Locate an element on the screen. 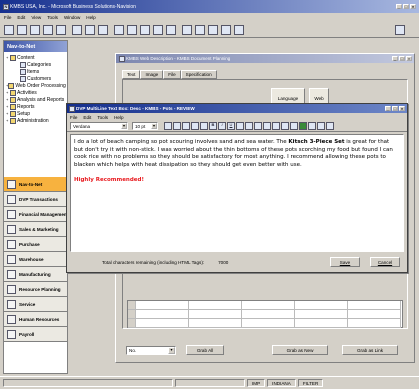  module-button: Resource Planning is located at coordinates (35, 289).